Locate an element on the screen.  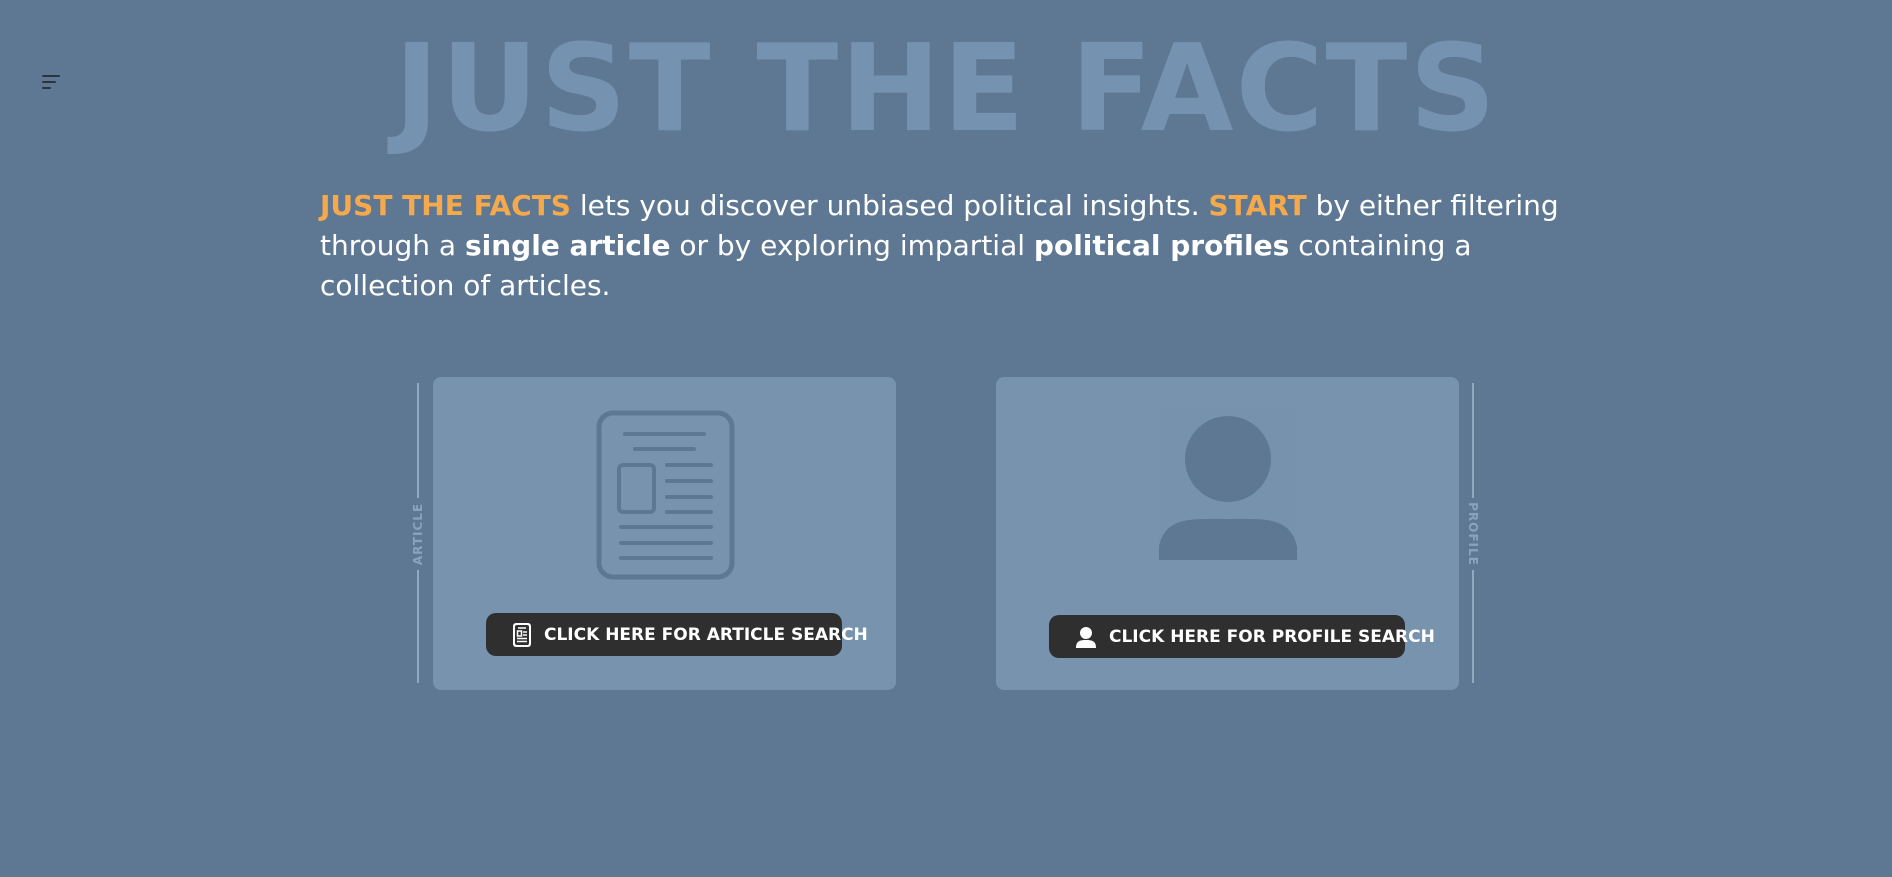
single-article-emphasis: single article is located at coordinates (567, 245).